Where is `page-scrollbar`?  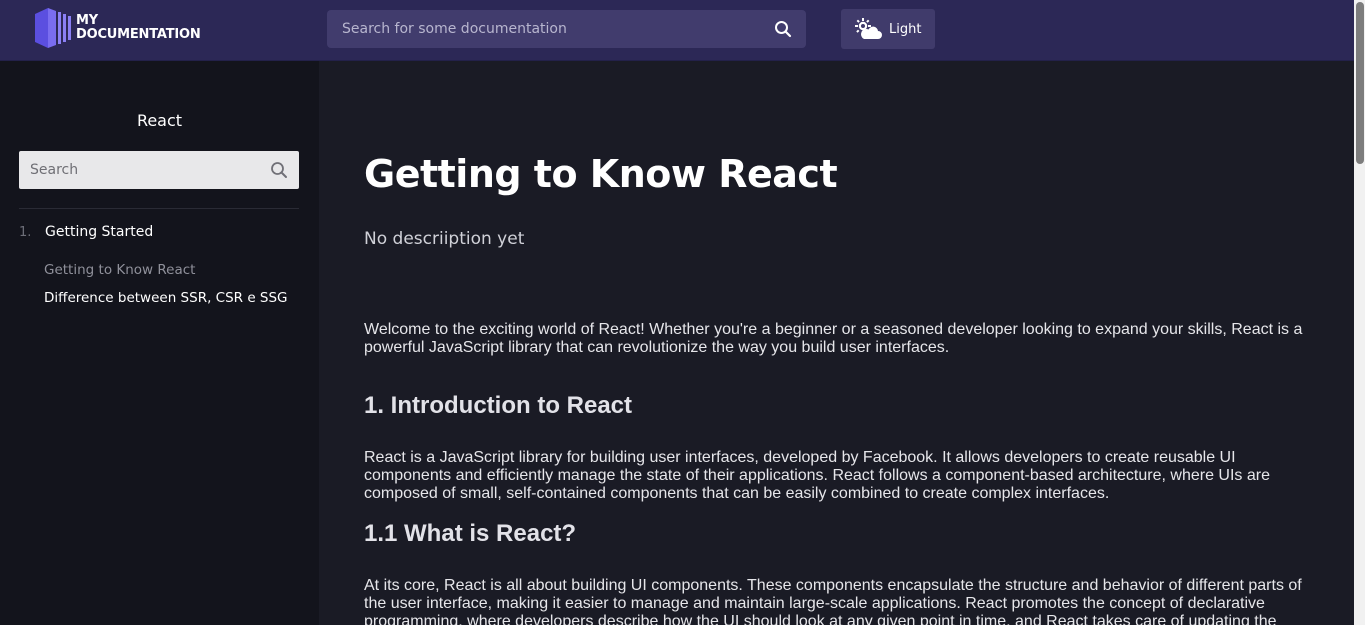
page-scrollbar is located at coordinates (1359, 312).